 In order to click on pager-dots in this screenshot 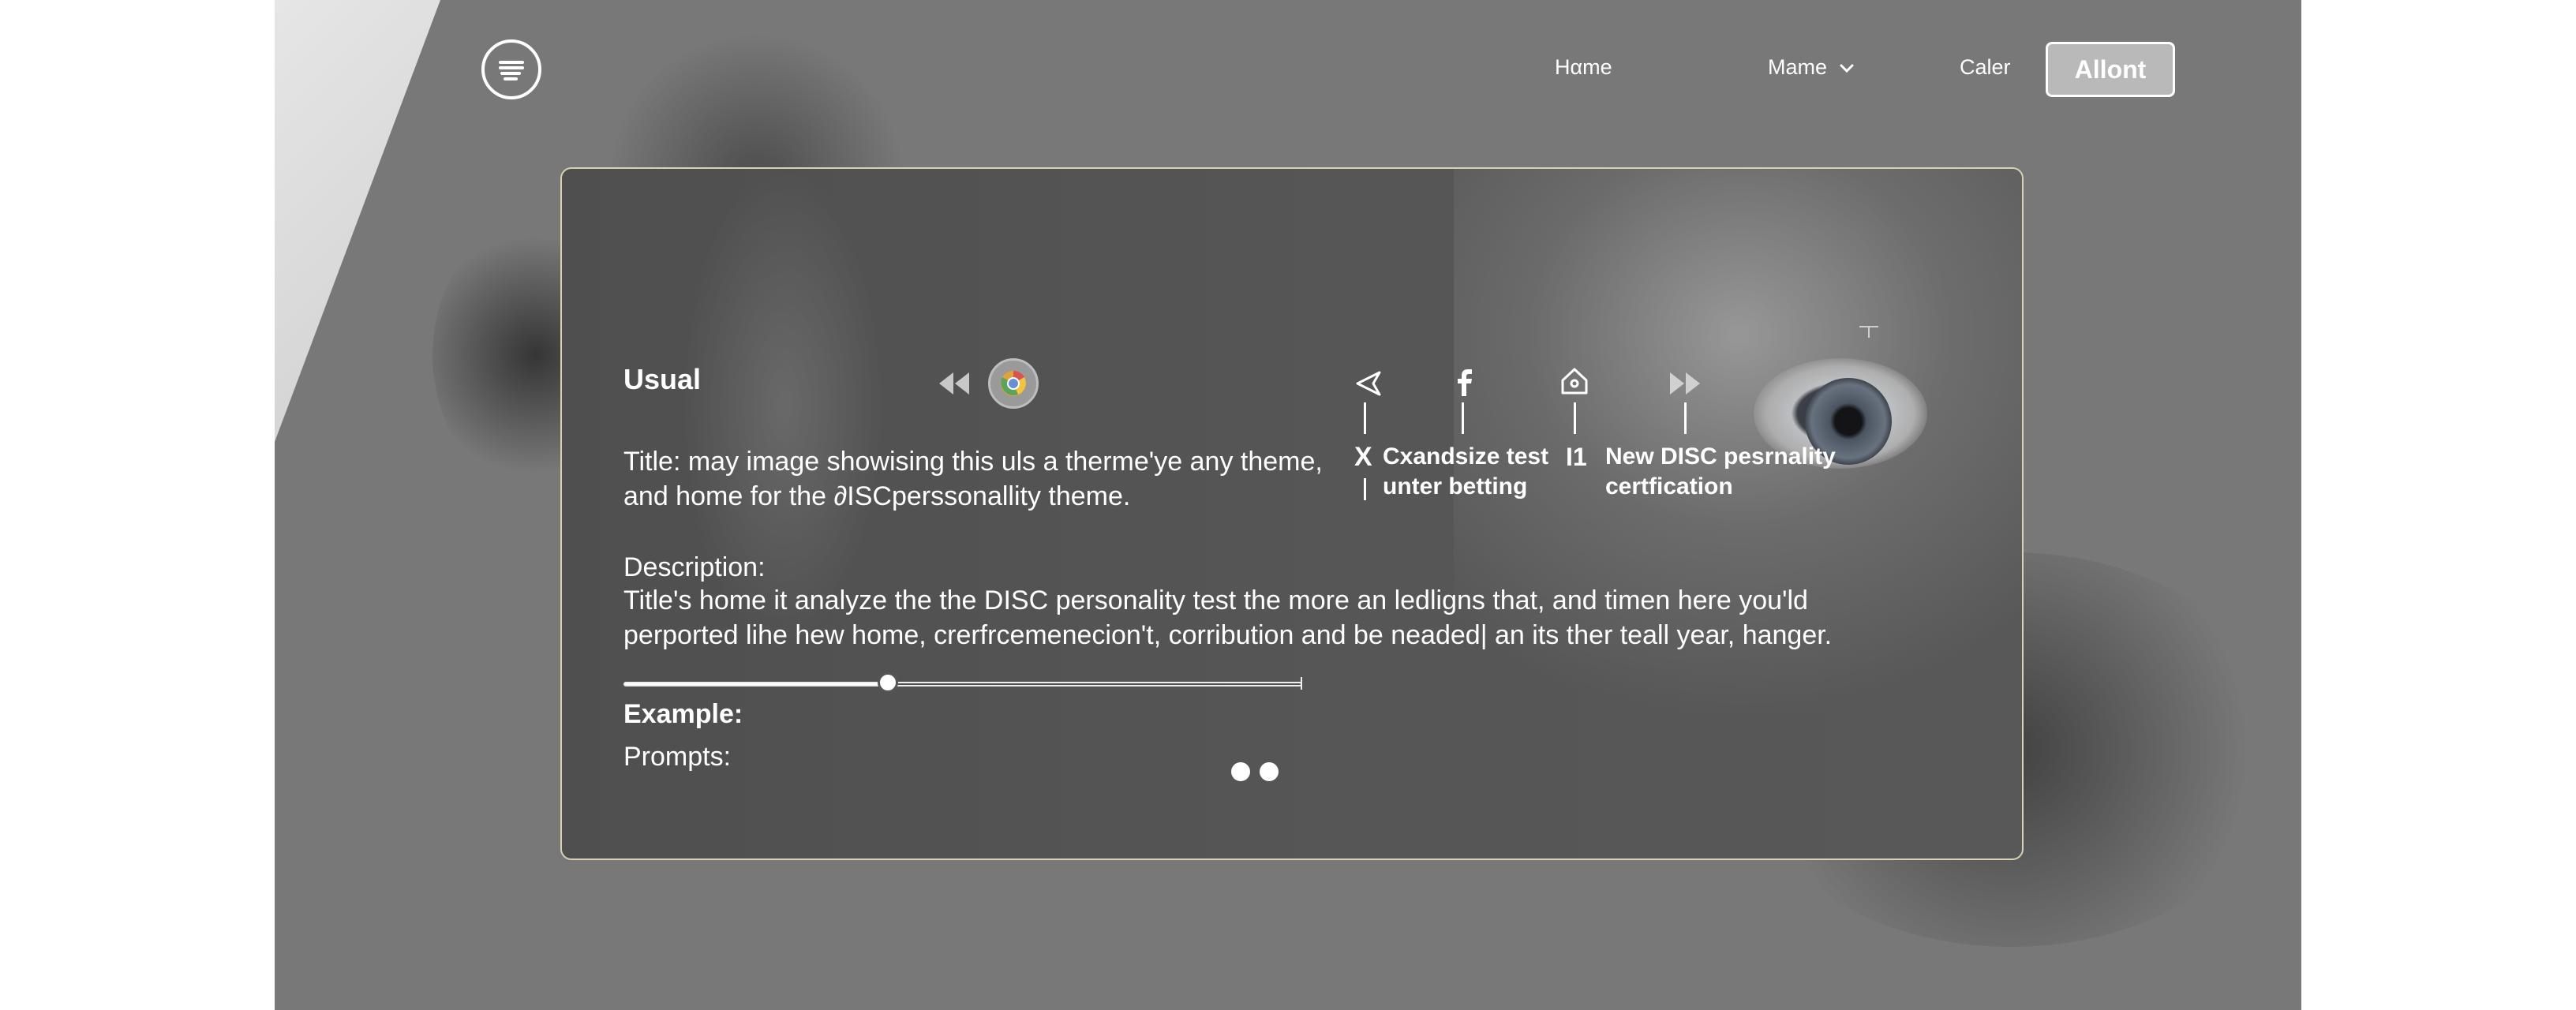, I will do `click(1255, 771)`.